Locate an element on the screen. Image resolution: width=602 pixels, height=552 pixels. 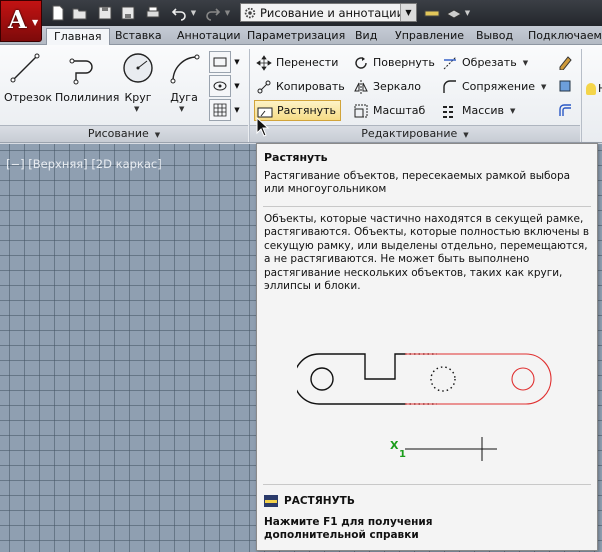
rotate-button: Повернуть is located at coordinates (394, 62).